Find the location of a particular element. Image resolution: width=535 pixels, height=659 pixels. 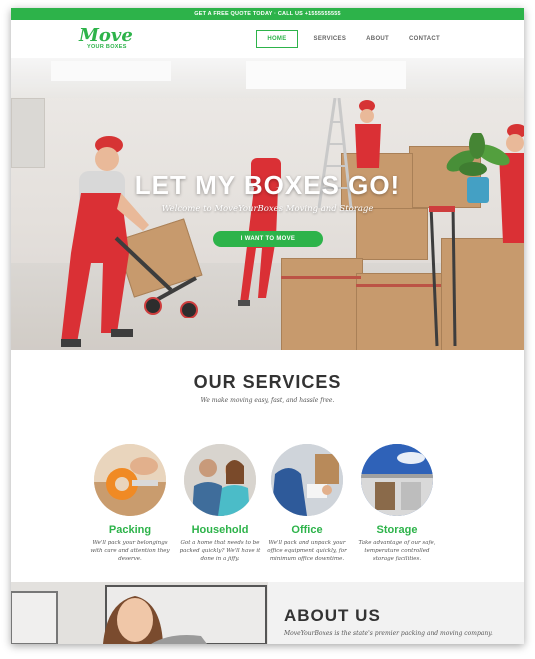

office-image is located at coordinates (307, 480).